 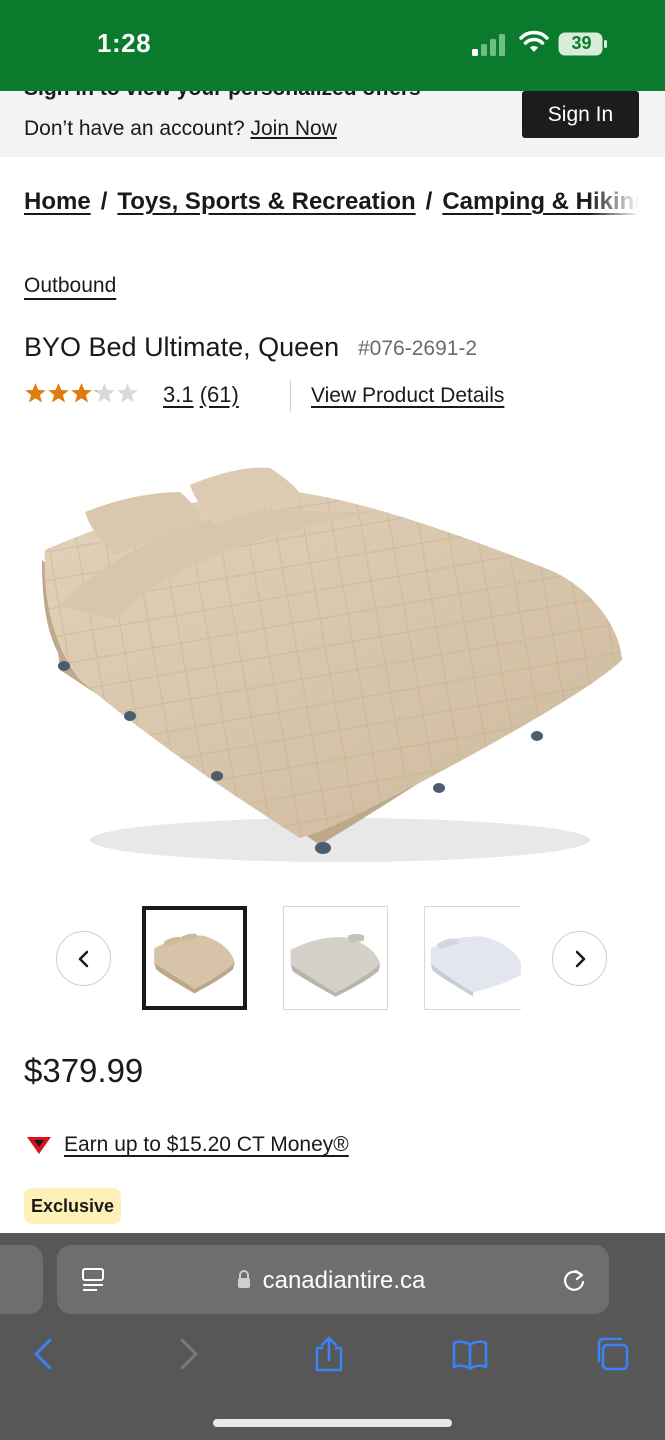 What do you see at coordinates (581, 43) in the screenshot?
I see `battery-level: 39` at bounding box center [581, 43].